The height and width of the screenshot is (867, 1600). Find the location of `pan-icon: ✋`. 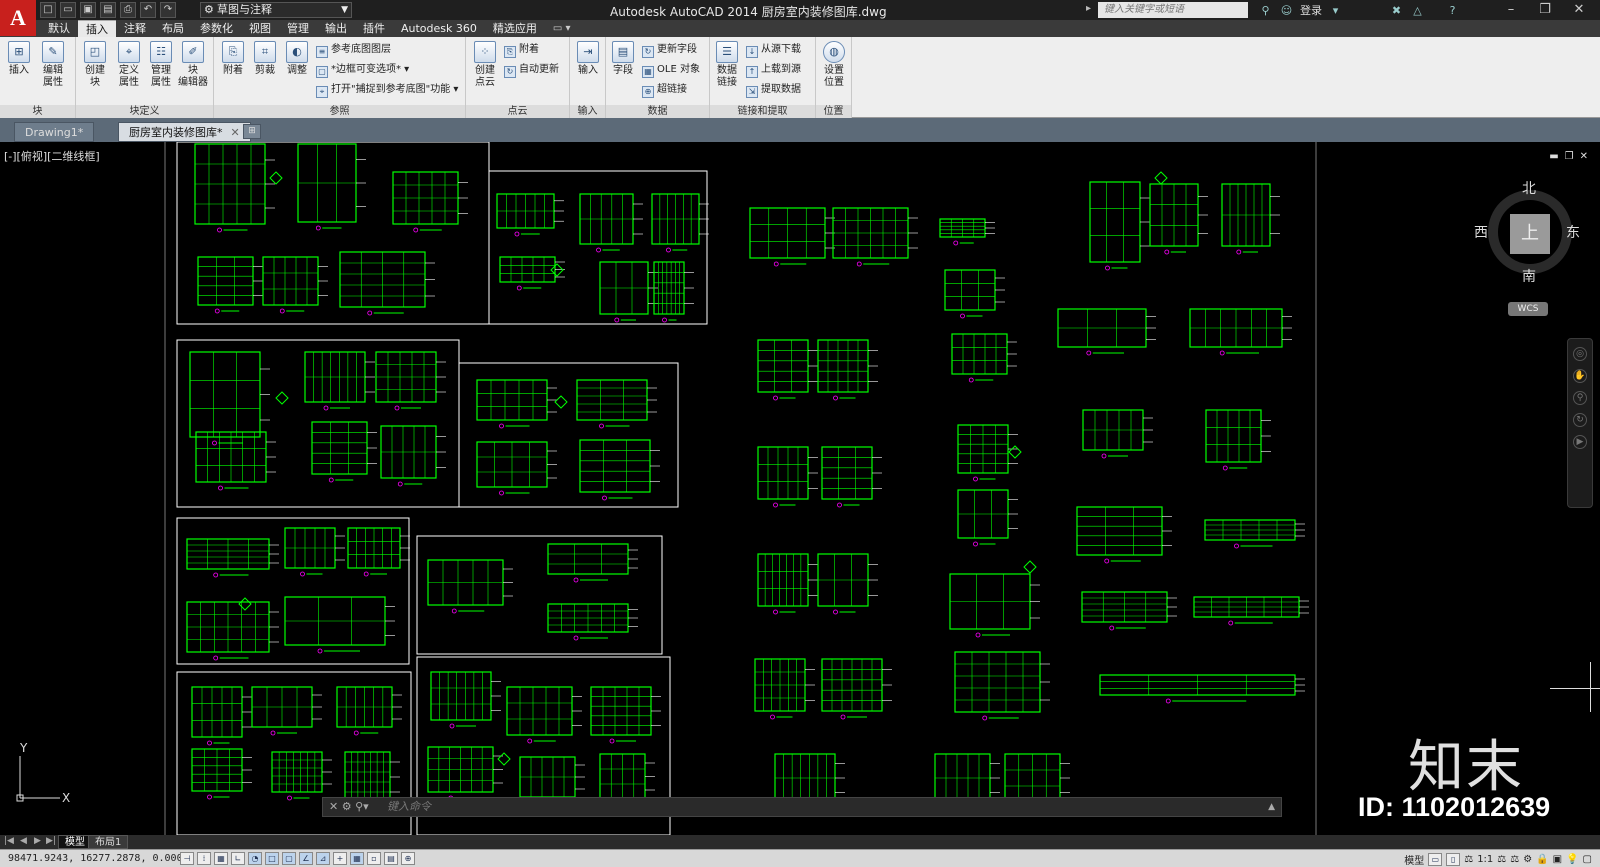

pan-icon: ✋ is located at coordinates (1580, 376).